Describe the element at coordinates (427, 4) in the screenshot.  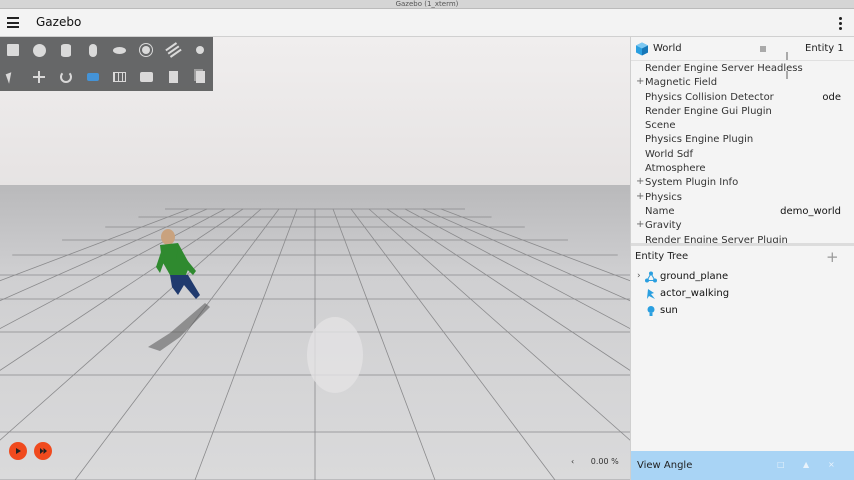
I see `window-titlebar: Gazebo (1_xterm)` at that location.